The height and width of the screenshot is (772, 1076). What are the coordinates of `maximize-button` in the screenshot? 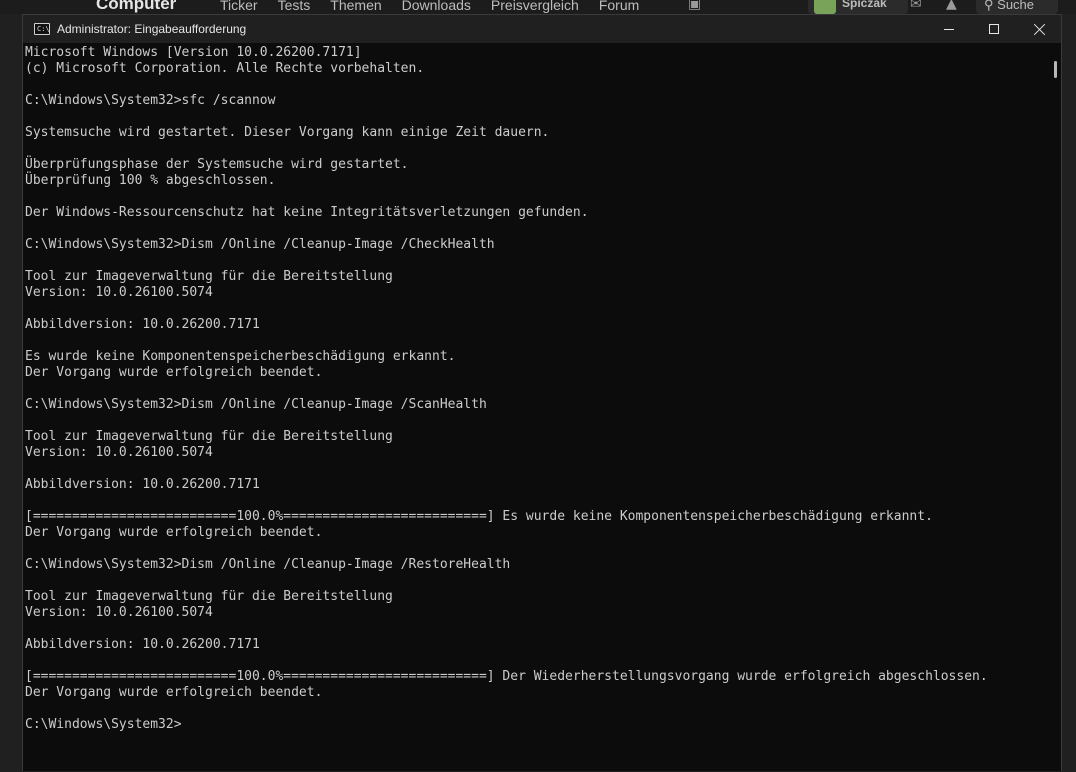 It's located at (994, 29).